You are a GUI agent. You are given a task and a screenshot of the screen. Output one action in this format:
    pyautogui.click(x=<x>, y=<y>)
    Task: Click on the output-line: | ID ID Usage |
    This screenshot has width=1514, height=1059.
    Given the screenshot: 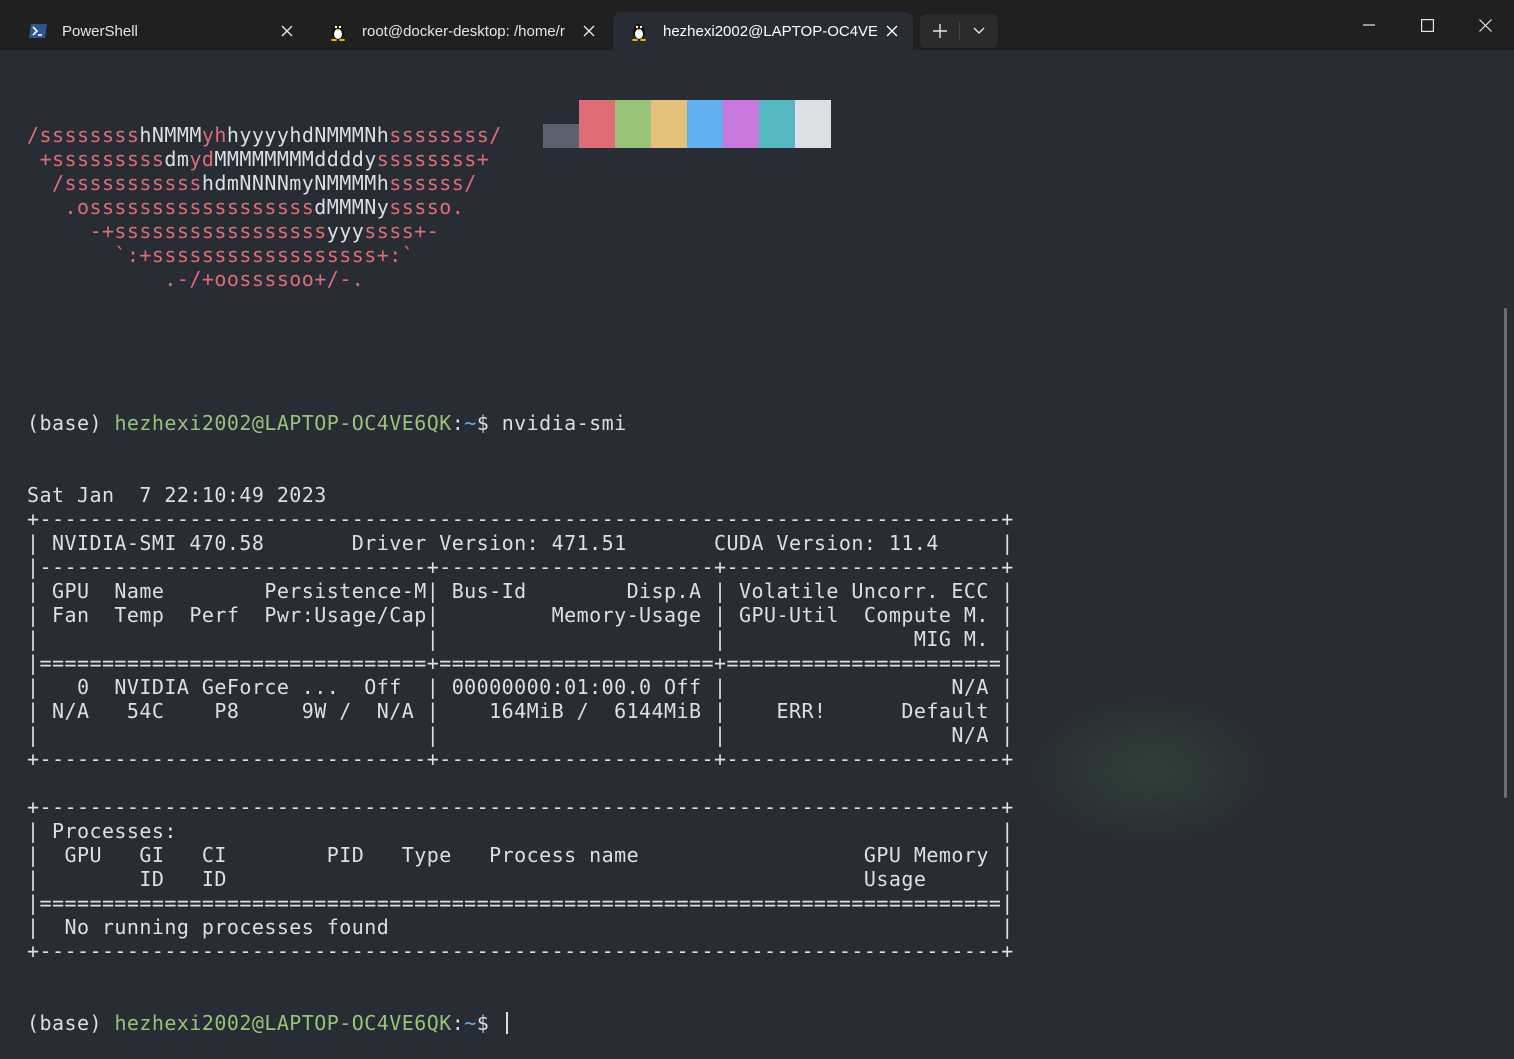 What is the action you would take?
    pyautogui.click(x=520, y=879)
    